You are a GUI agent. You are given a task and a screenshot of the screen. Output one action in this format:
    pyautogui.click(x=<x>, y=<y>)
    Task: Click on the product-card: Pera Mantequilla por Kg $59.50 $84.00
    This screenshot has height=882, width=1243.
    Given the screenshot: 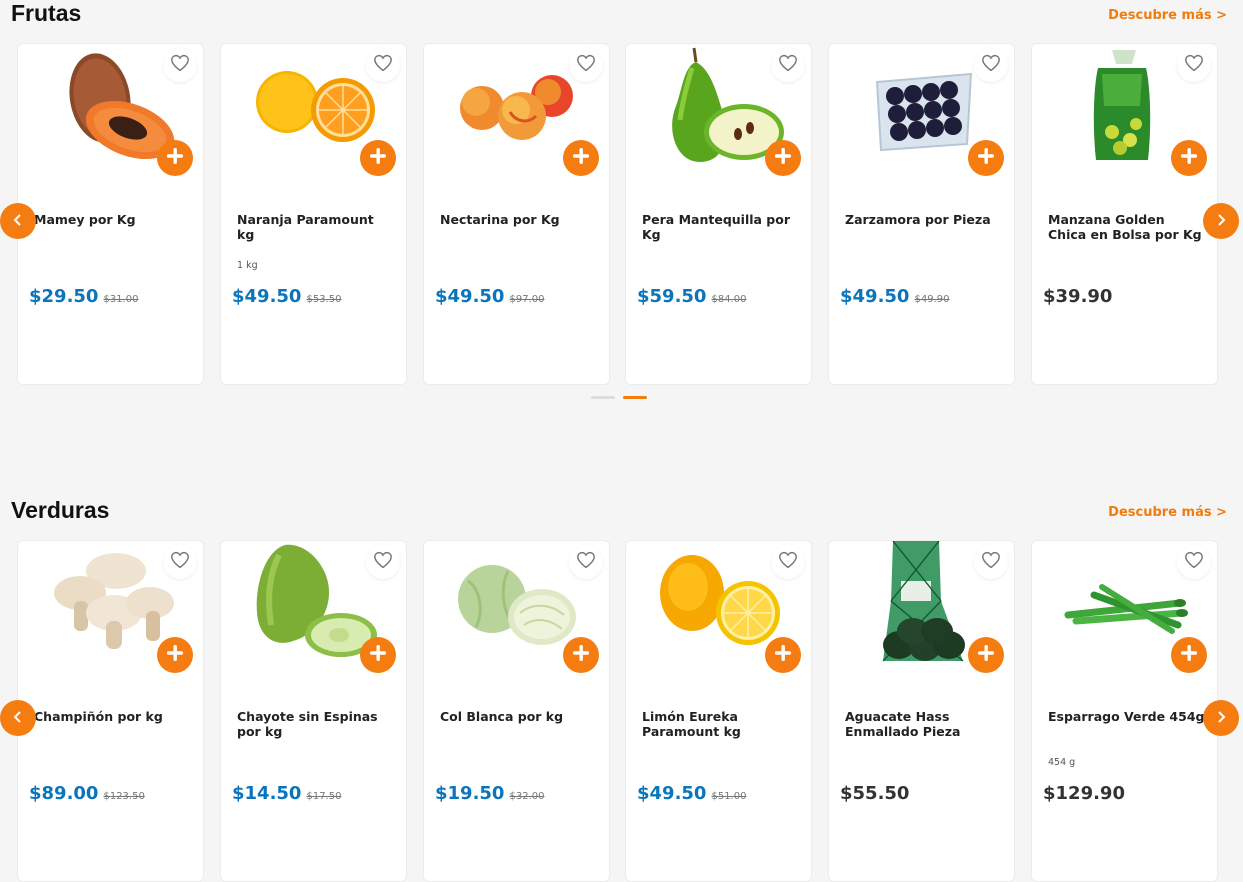 What is the action you would take?
    pyautogui.click(x=718, y=214)
    